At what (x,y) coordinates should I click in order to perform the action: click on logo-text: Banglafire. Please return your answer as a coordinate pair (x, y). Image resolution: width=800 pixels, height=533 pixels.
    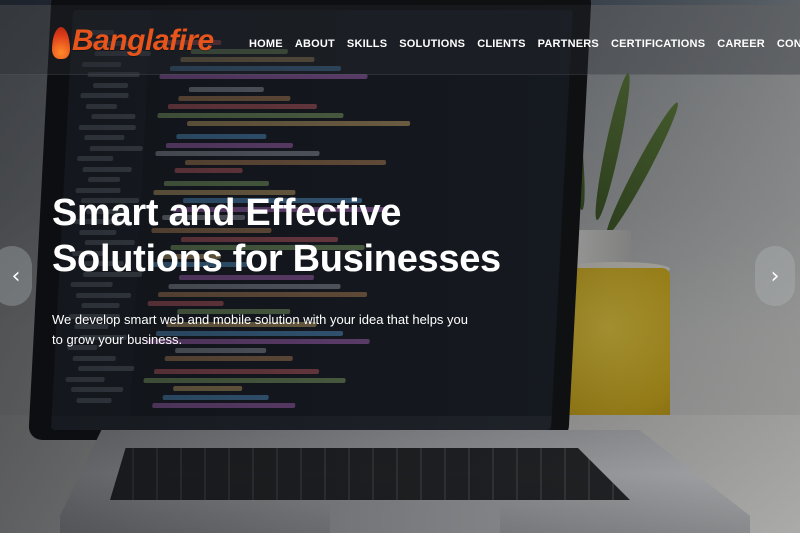
    Looking at the image, I should click on (143, 40).